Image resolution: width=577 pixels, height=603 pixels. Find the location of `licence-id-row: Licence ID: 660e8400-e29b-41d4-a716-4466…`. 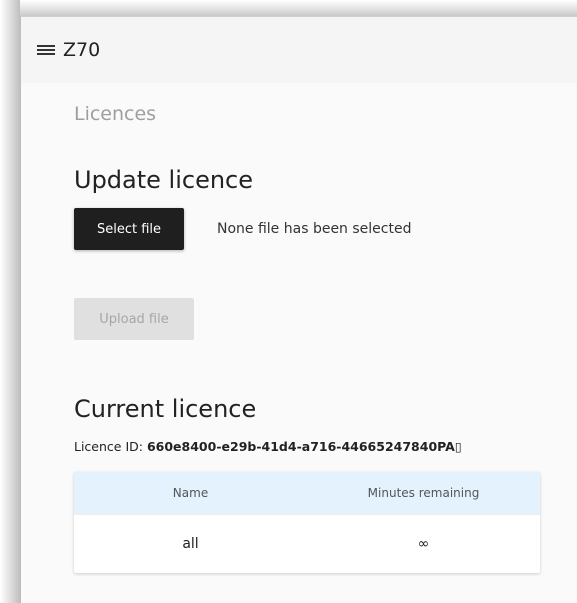

licence-id-row: Licence ID: 660e8400-e29b-41d4-a716-4466… is located at coordinates (325, 446).